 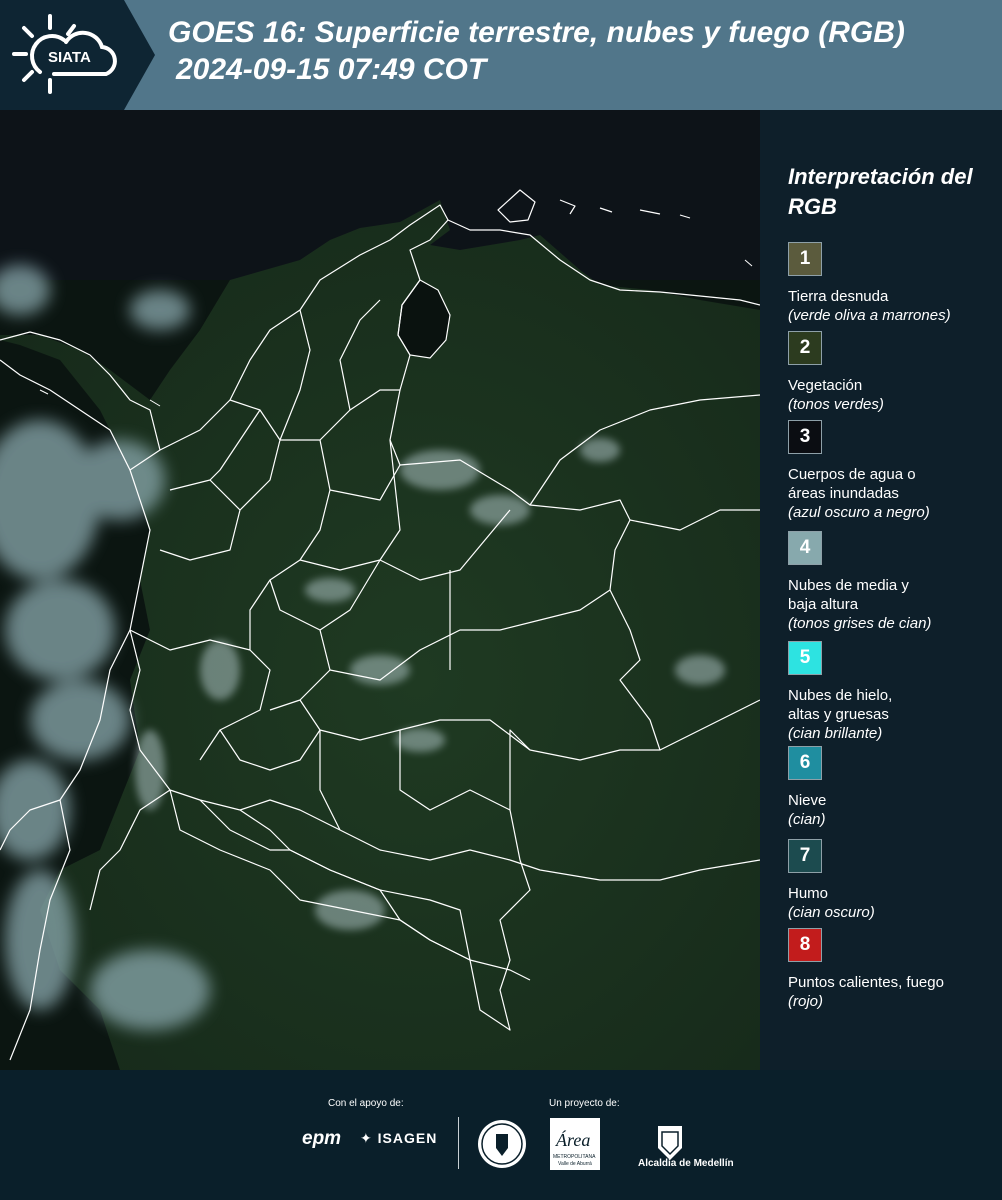 What do you see at coordinates (893, 283) in the screenshot?
I see `legend-item-1: 1 Tierra desnuda (verde oliva a marrones)` at bounding box center [893, 283].